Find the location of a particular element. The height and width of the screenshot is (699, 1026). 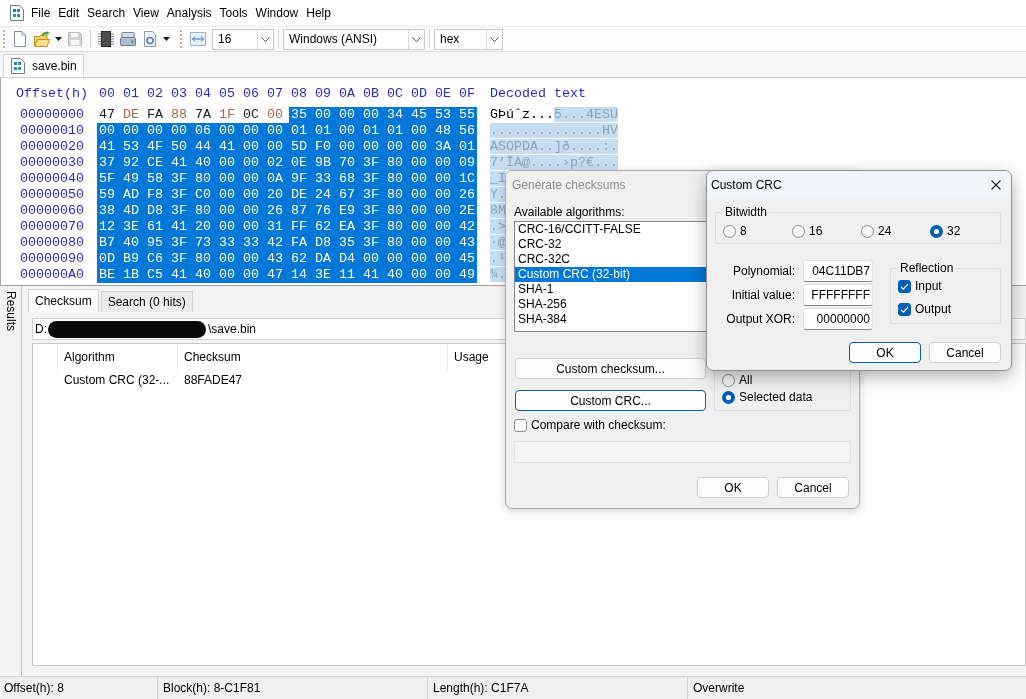

dialog-title: Custom CRC is located at coordinates (746, 185).